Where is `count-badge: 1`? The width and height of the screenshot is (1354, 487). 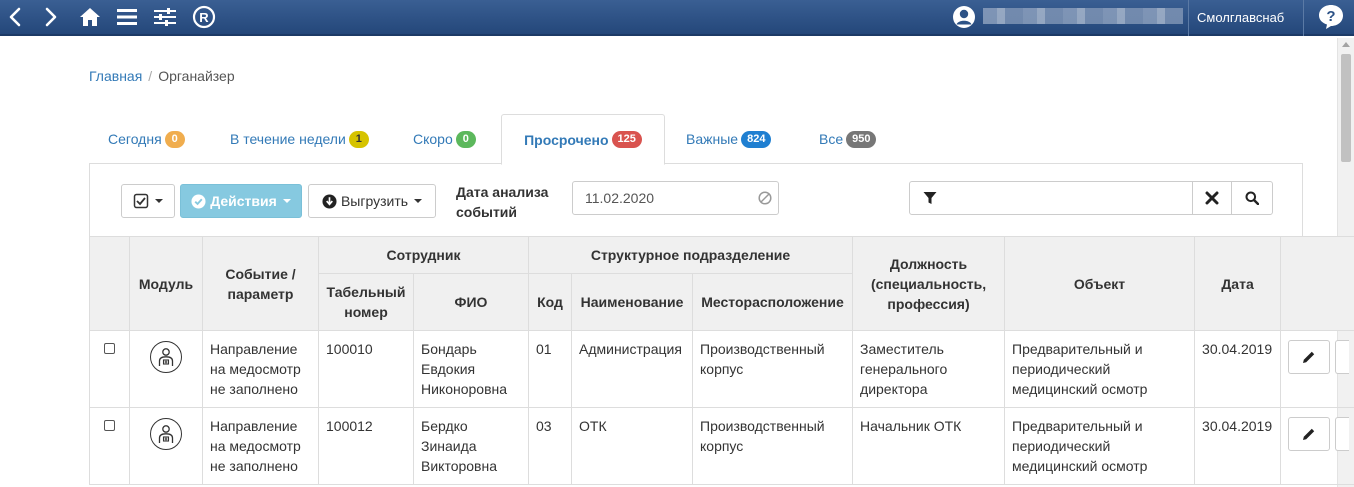 count-badge: 1 is located at coordinates (358, 139).